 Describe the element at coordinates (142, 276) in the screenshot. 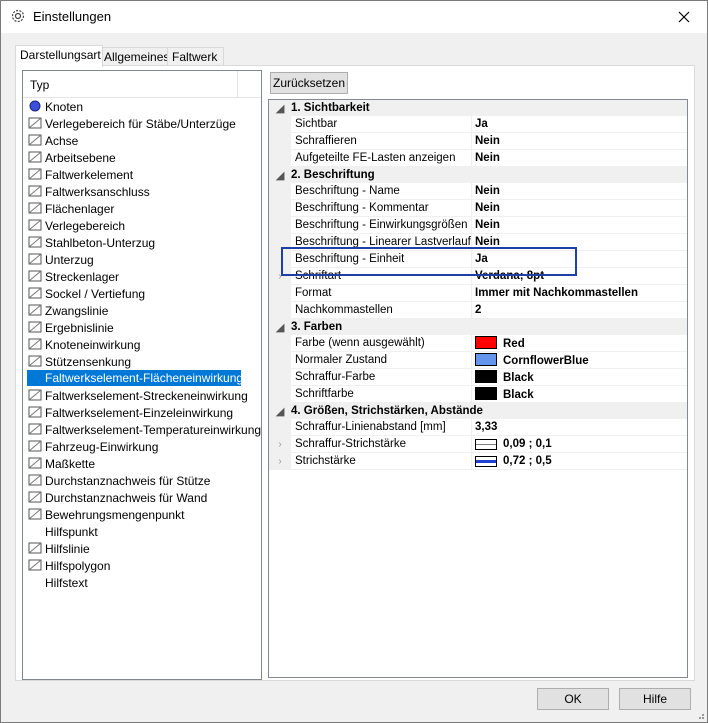

I see `type-list-item: Streckenlager` at that location.